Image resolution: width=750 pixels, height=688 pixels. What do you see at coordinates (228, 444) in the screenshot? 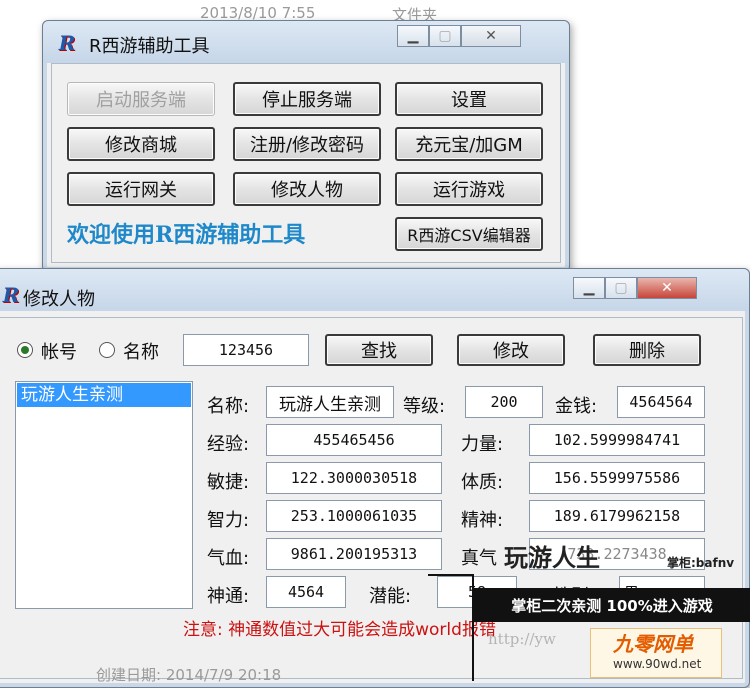
I see `exp-label: 经验:` at bounding box center [228, 444].